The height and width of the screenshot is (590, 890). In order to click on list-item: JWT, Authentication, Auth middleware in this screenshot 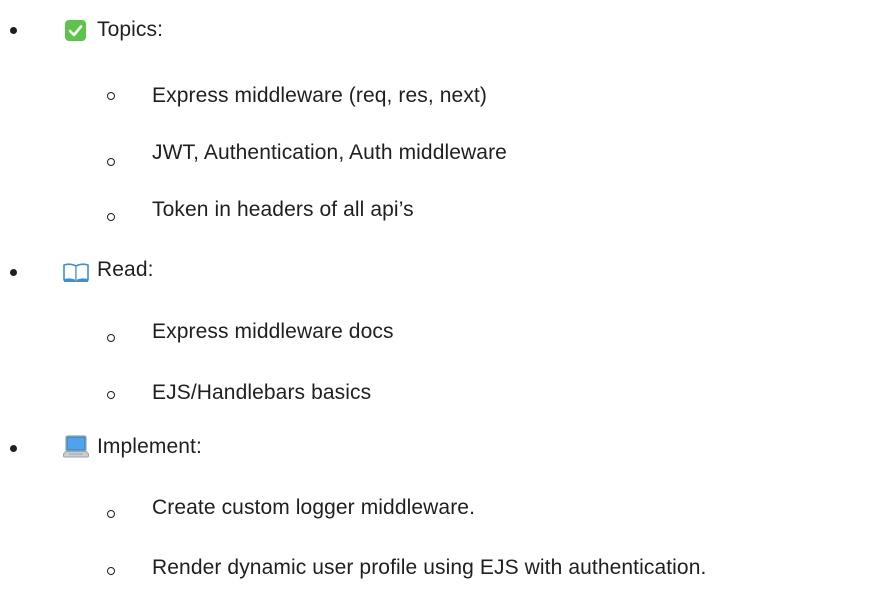, I will do `click(329, 153)`.